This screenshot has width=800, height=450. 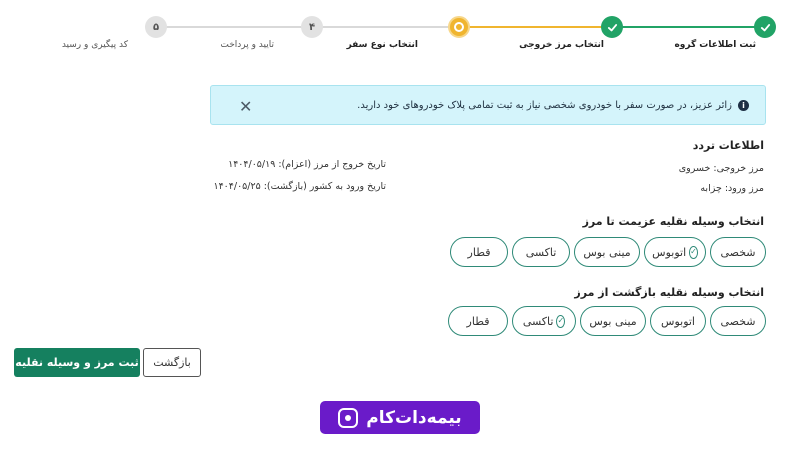 What do you see at coordinates (561, 45) in the screenshot?
I see `step-2-label: انتخاب مرز خروجی` at bounding box center [561, 45].